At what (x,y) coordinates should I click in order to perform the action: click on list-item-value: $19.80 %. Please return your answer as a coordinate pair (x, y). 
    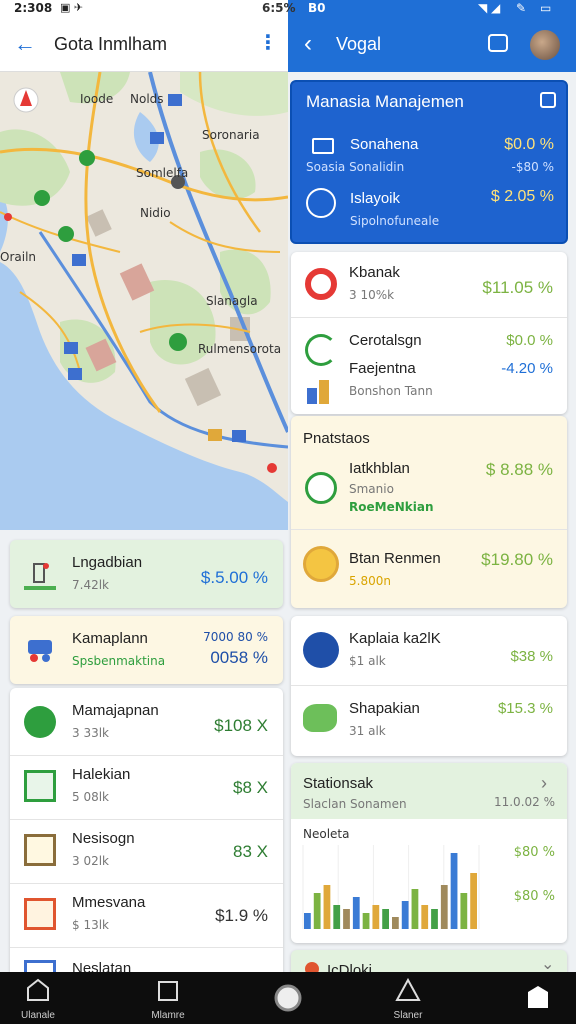
    Looking at the image, I should click on (517, 559).